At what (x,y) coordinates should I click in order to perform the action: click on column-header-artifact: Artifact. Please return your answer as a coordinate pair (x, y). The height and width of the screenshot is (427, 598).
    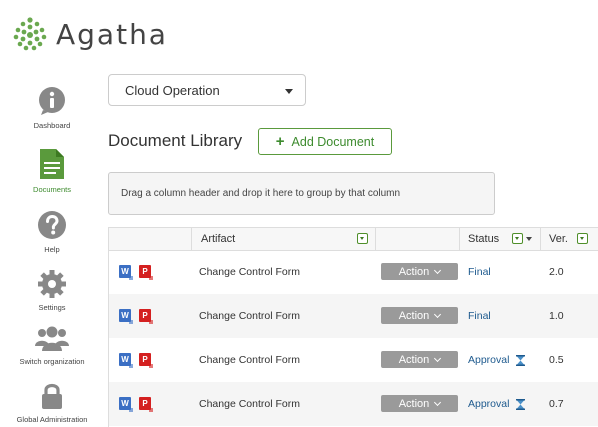
    Looking at the image, I should click on (218, 239).